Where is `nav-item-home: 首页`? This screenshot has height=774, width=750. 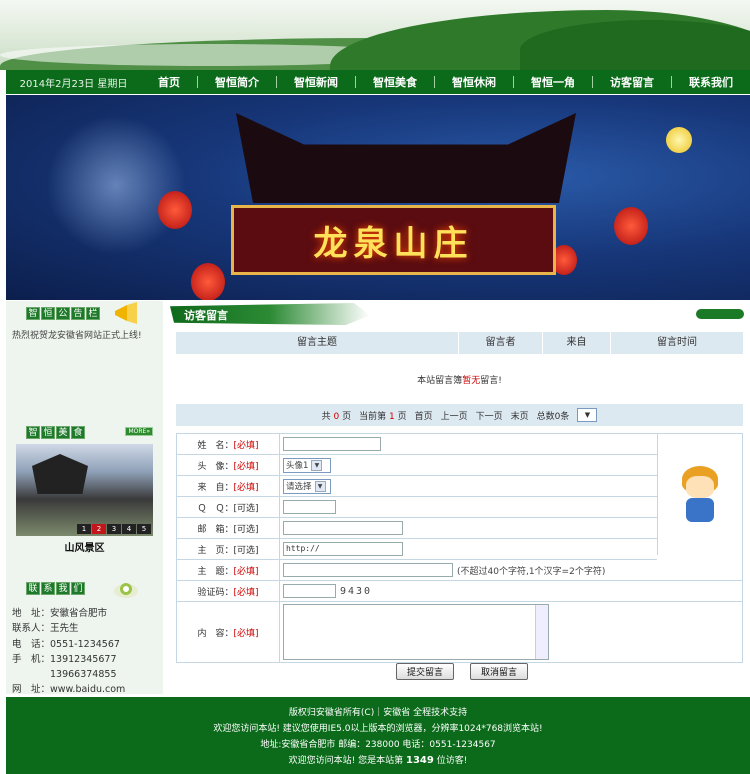
nav-item-home: 首页 is located at coordinates (169, 82).